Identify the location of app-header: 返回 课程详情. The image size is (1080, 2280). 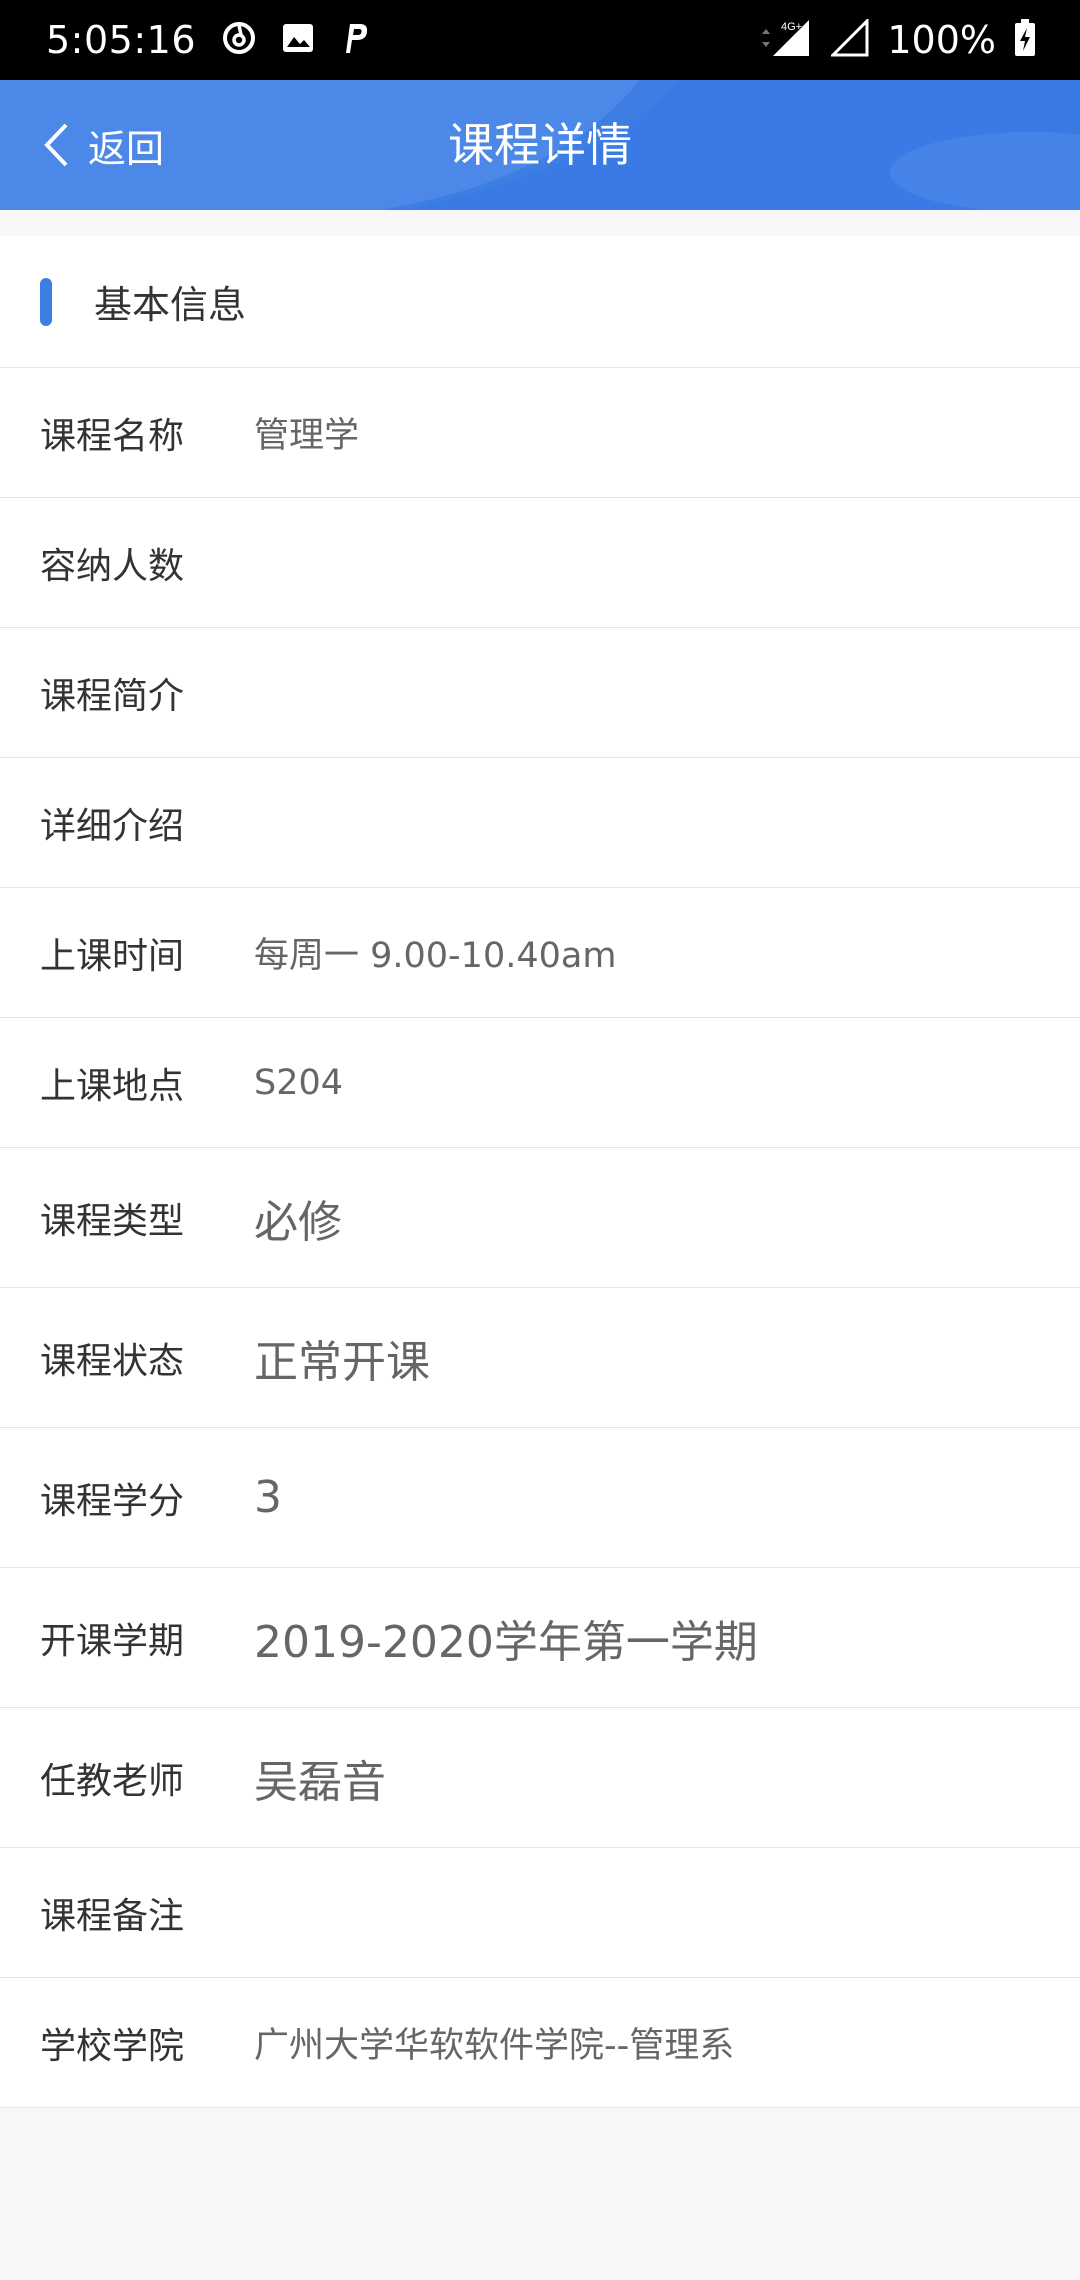
(540, 145).